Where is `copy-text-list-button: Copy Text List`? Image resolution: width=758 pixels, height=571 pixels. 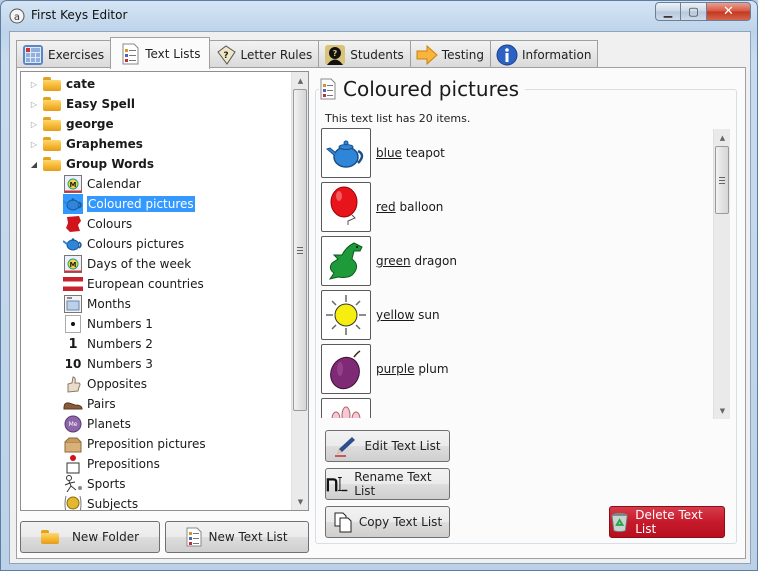 copy-text-list-button: Copy Text List is located at coordinates (387, 522).